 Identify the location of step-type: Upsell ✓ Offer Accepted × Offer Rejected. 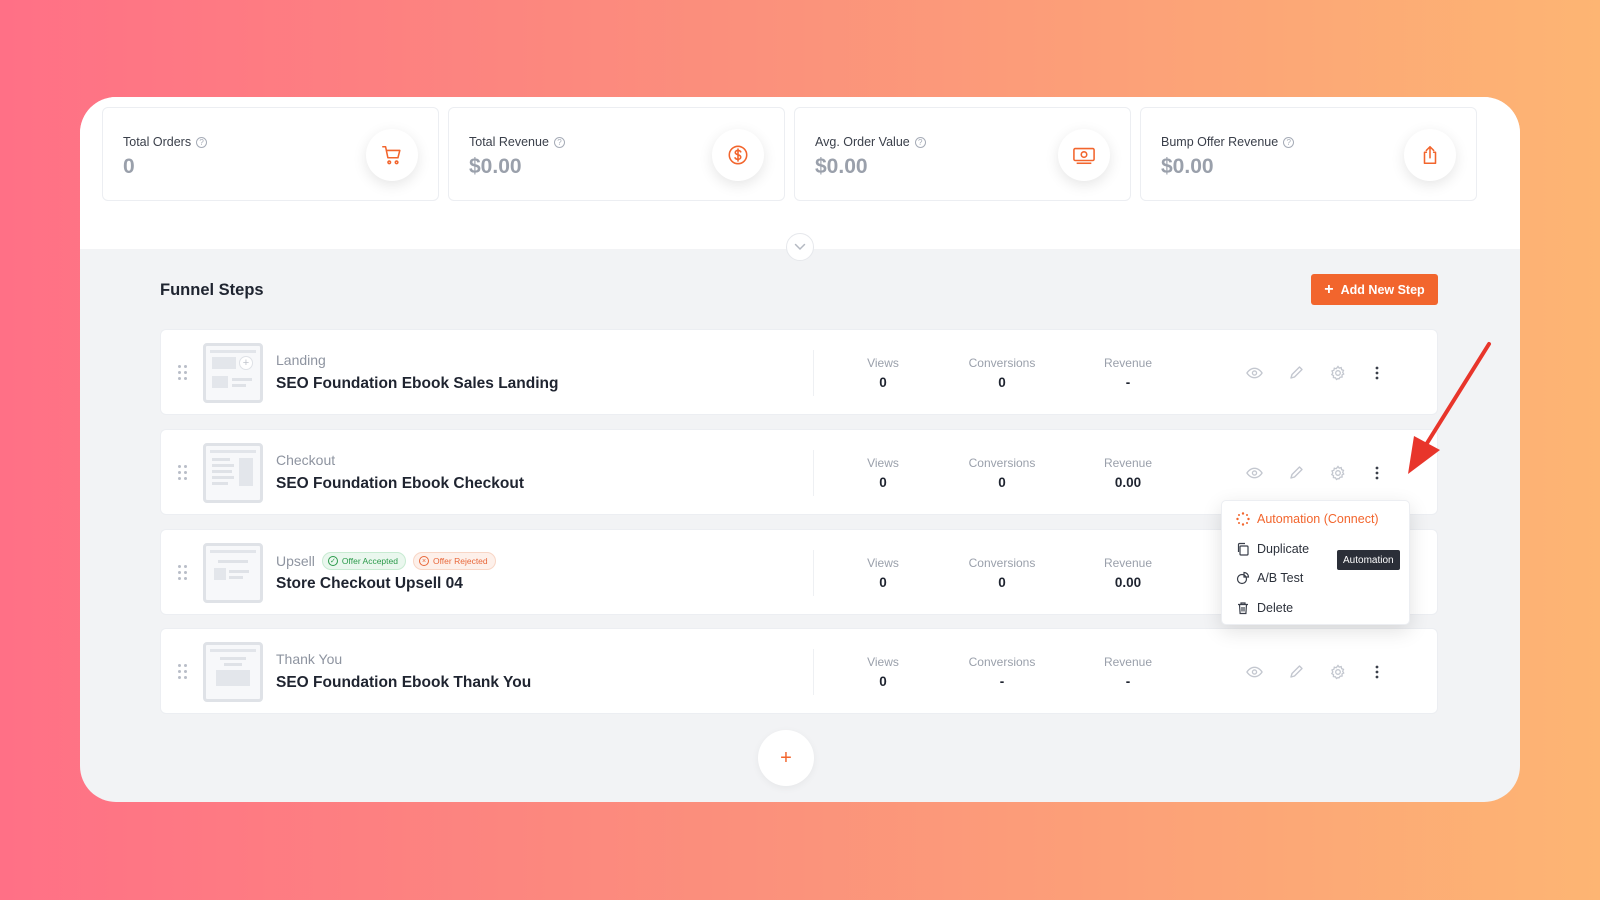
(386, 561).